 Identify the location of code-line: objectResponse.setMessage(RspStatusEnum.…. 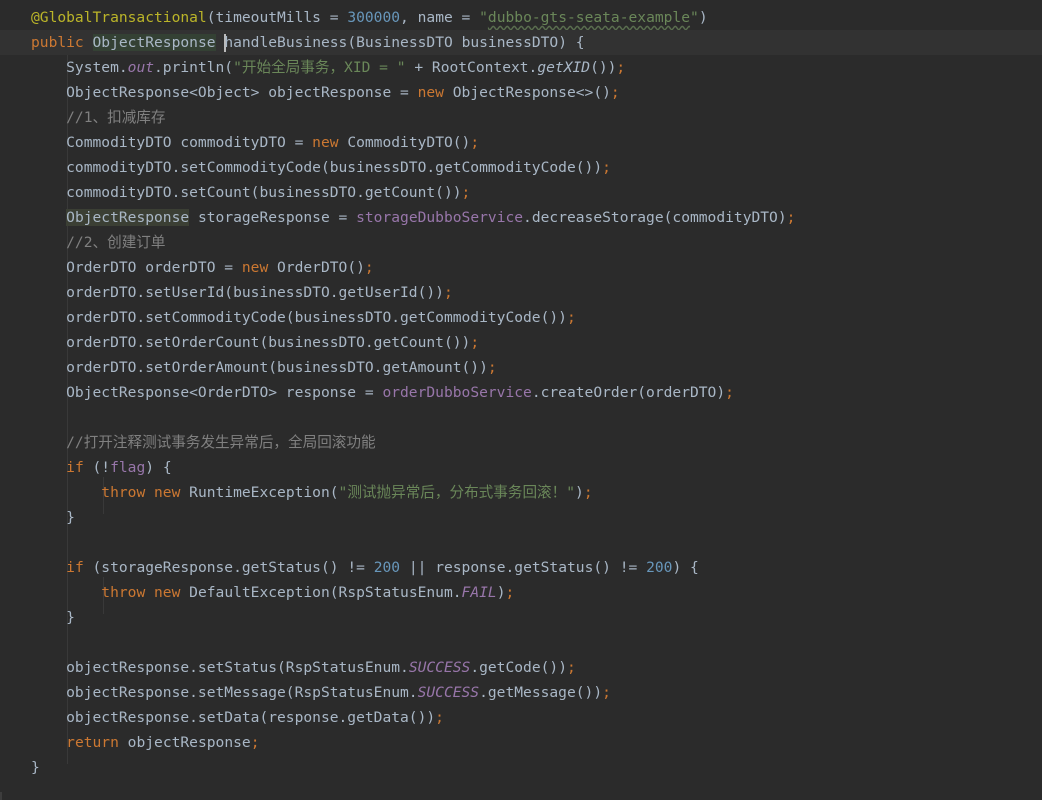
(521, 692).